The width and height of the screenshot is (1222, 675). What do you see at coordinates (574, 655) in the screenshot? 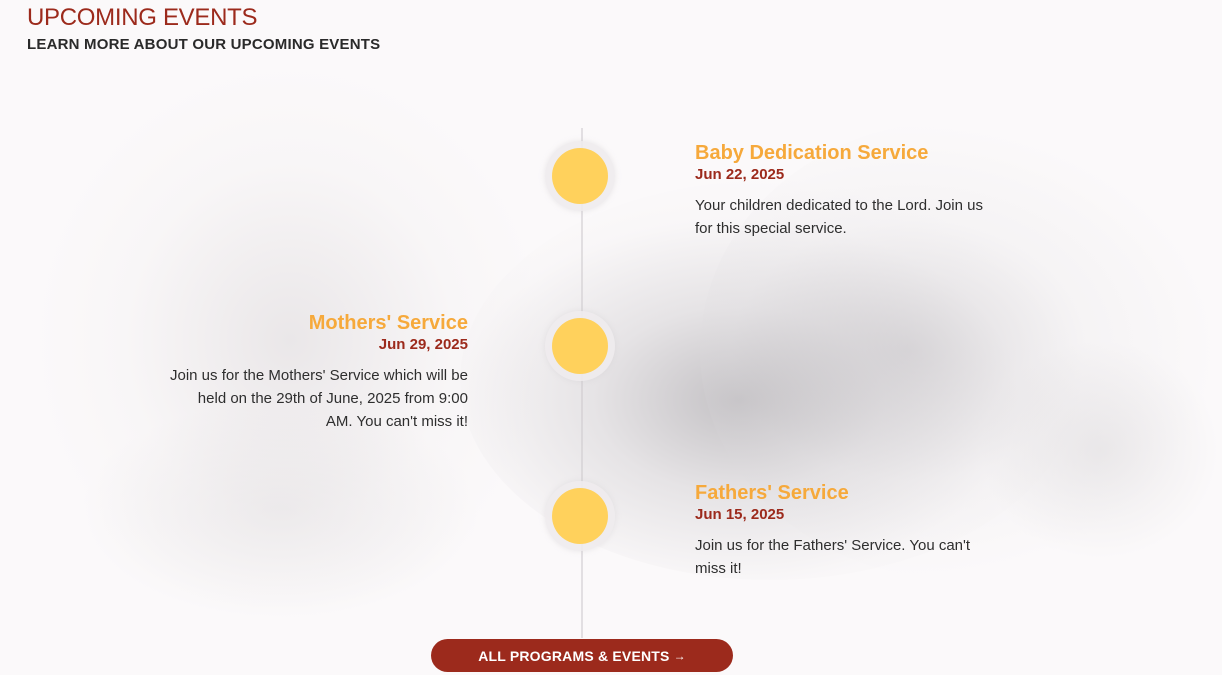
I see `button-label: ALL PROGRAMS & EVENTS` at bounding box center [574, 655].